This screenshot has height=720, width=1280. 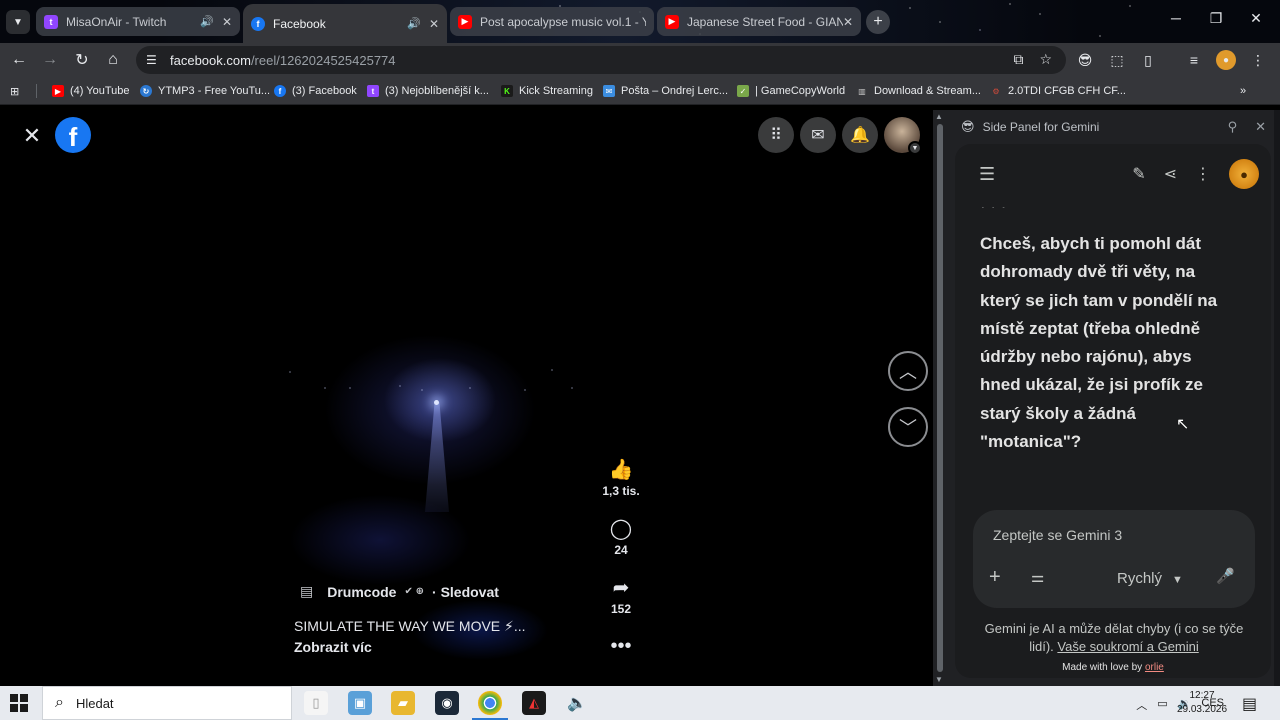 I want to click on youtube-icon: ▶, so click(x=672, y=21).